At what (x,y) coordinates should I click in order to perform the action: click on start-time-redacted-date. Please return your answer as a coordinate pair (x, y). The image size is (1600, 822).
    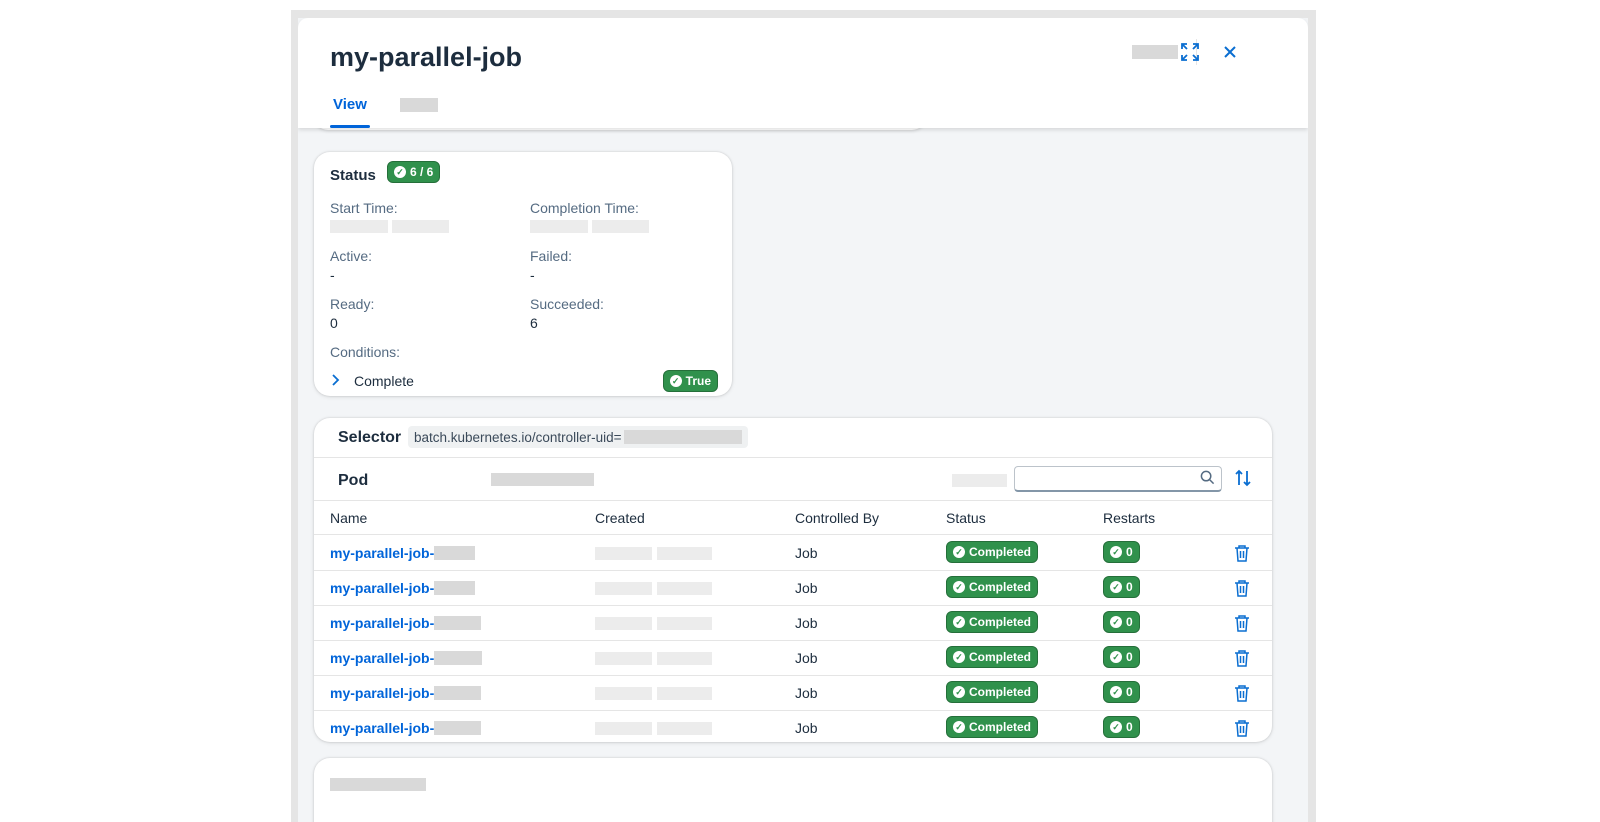
    Looking at the image, I should click on (359, 226).